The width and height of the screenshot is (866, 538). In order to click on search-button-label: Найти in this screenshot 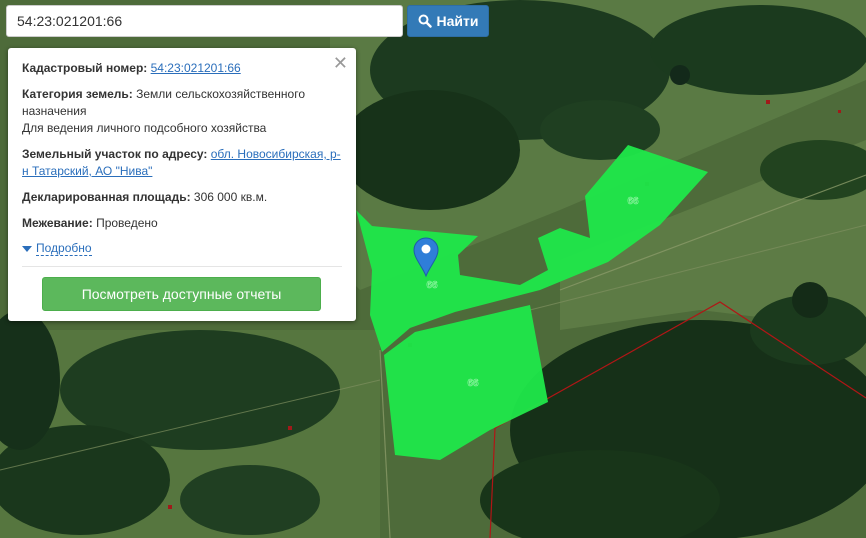, I will do `click(457, 21)`.